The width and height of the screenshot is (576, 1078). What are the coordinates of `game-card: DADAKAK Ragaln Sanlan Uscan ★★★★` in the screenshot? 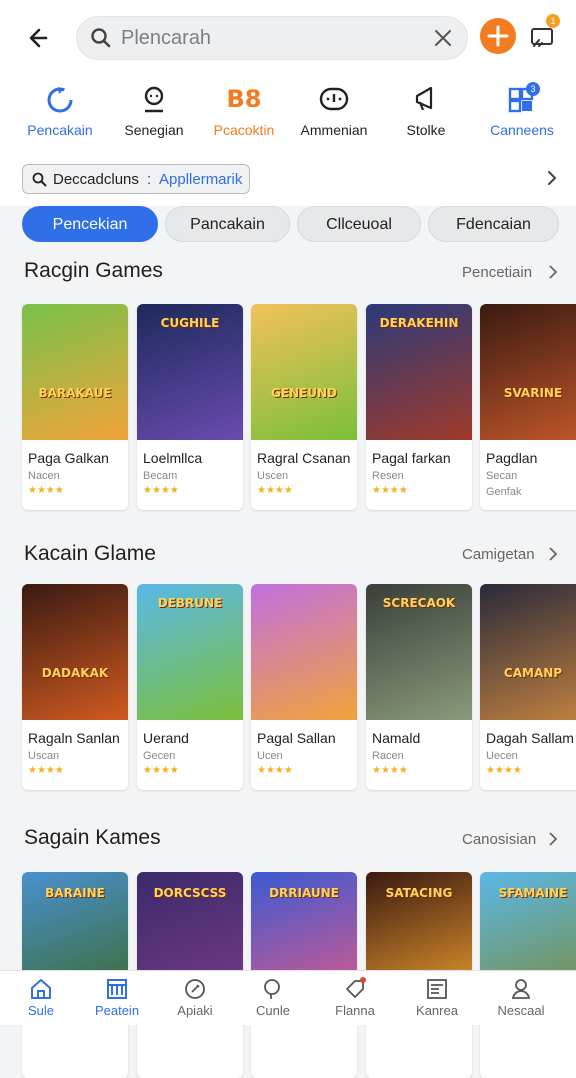 It's located at (75, 687).